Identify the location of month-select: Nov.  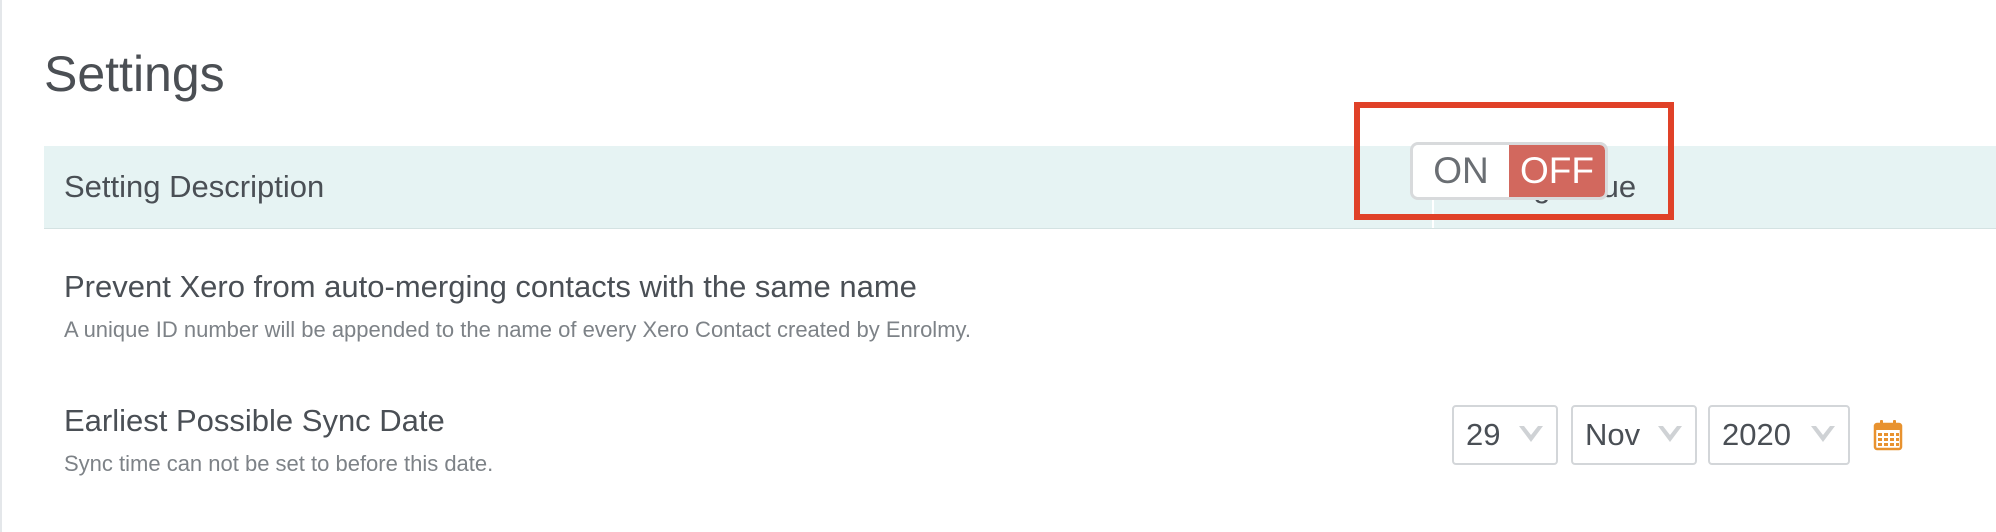
(1634, 435).